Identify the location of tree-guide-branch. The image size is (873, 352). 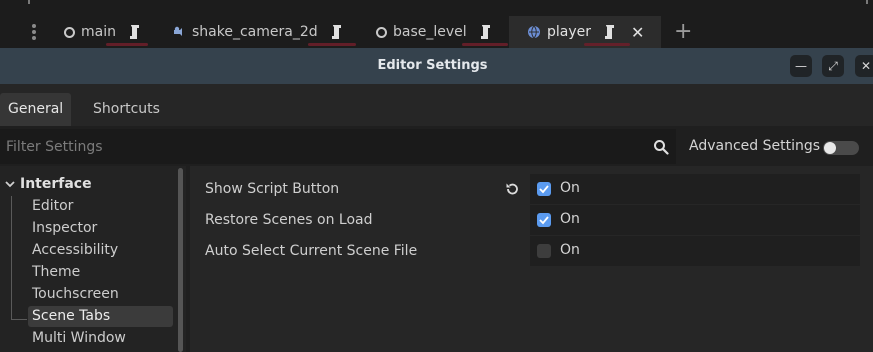
(19, 319).